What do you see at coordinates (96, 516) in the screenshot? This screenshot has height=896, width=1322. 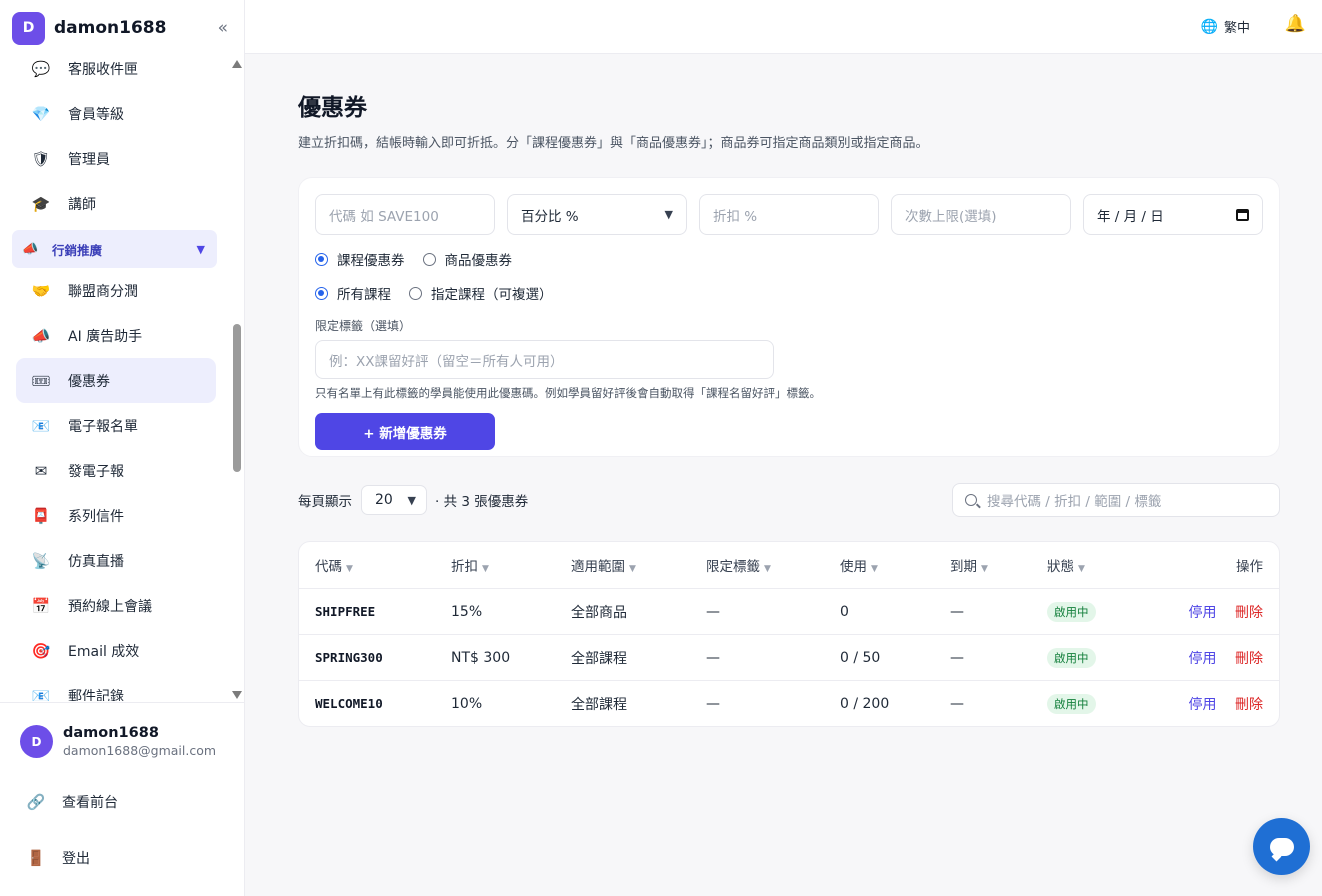 I see `sidebar-item-label: 系列信件` at bounding box center [96, 516].